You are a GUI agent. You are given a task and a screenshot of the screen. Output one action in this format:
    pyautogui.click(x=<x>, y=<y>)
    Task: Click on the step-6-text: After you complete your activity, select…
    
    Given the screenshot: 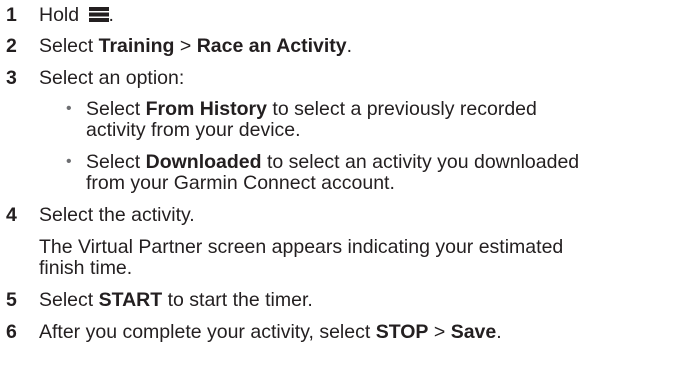 What is the action you would take?
    pyautogui.click(x=270, y=332)
    